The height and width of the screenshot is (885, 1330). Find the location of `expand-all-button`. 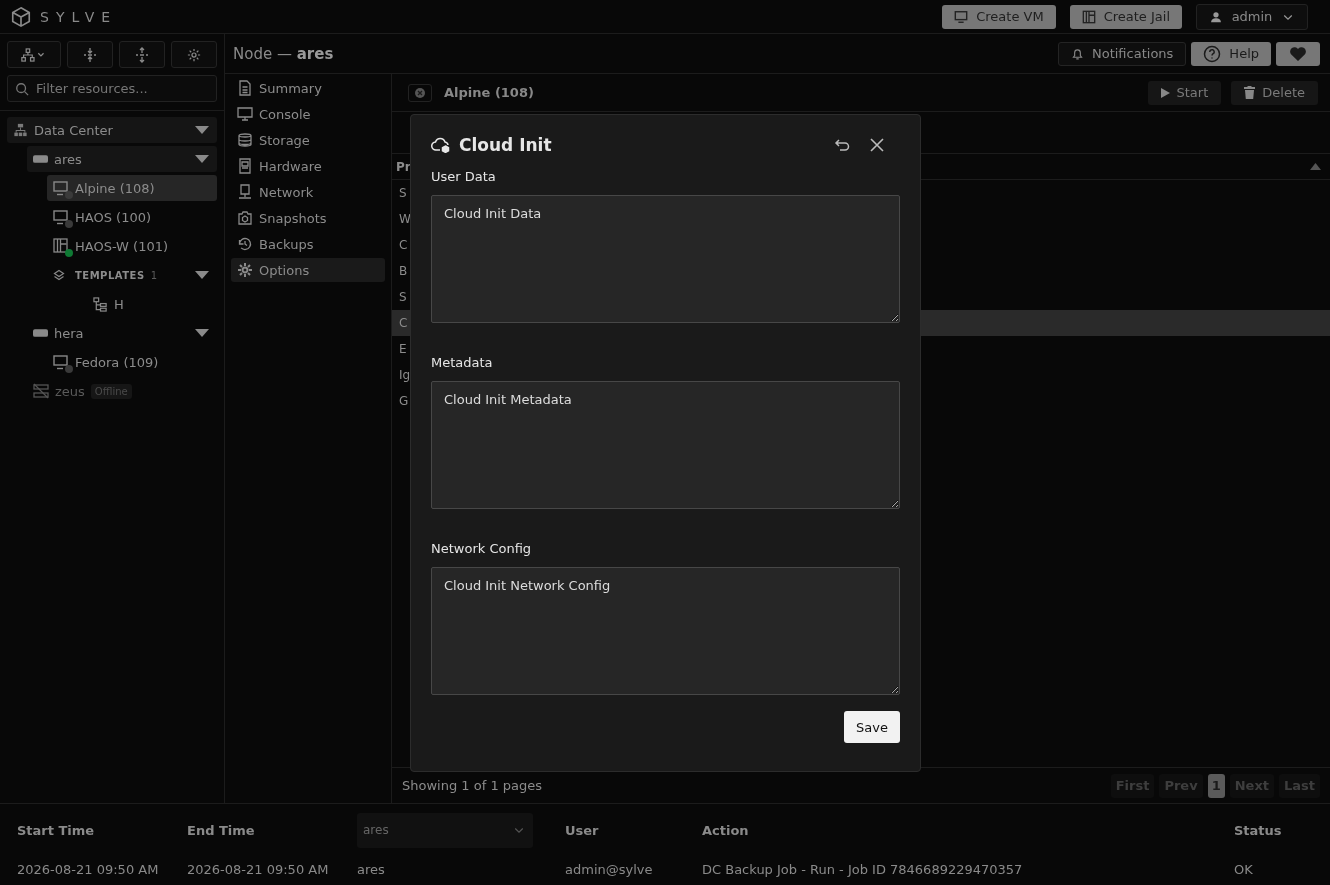

expand-all-button is located at coordinates (90, 54).